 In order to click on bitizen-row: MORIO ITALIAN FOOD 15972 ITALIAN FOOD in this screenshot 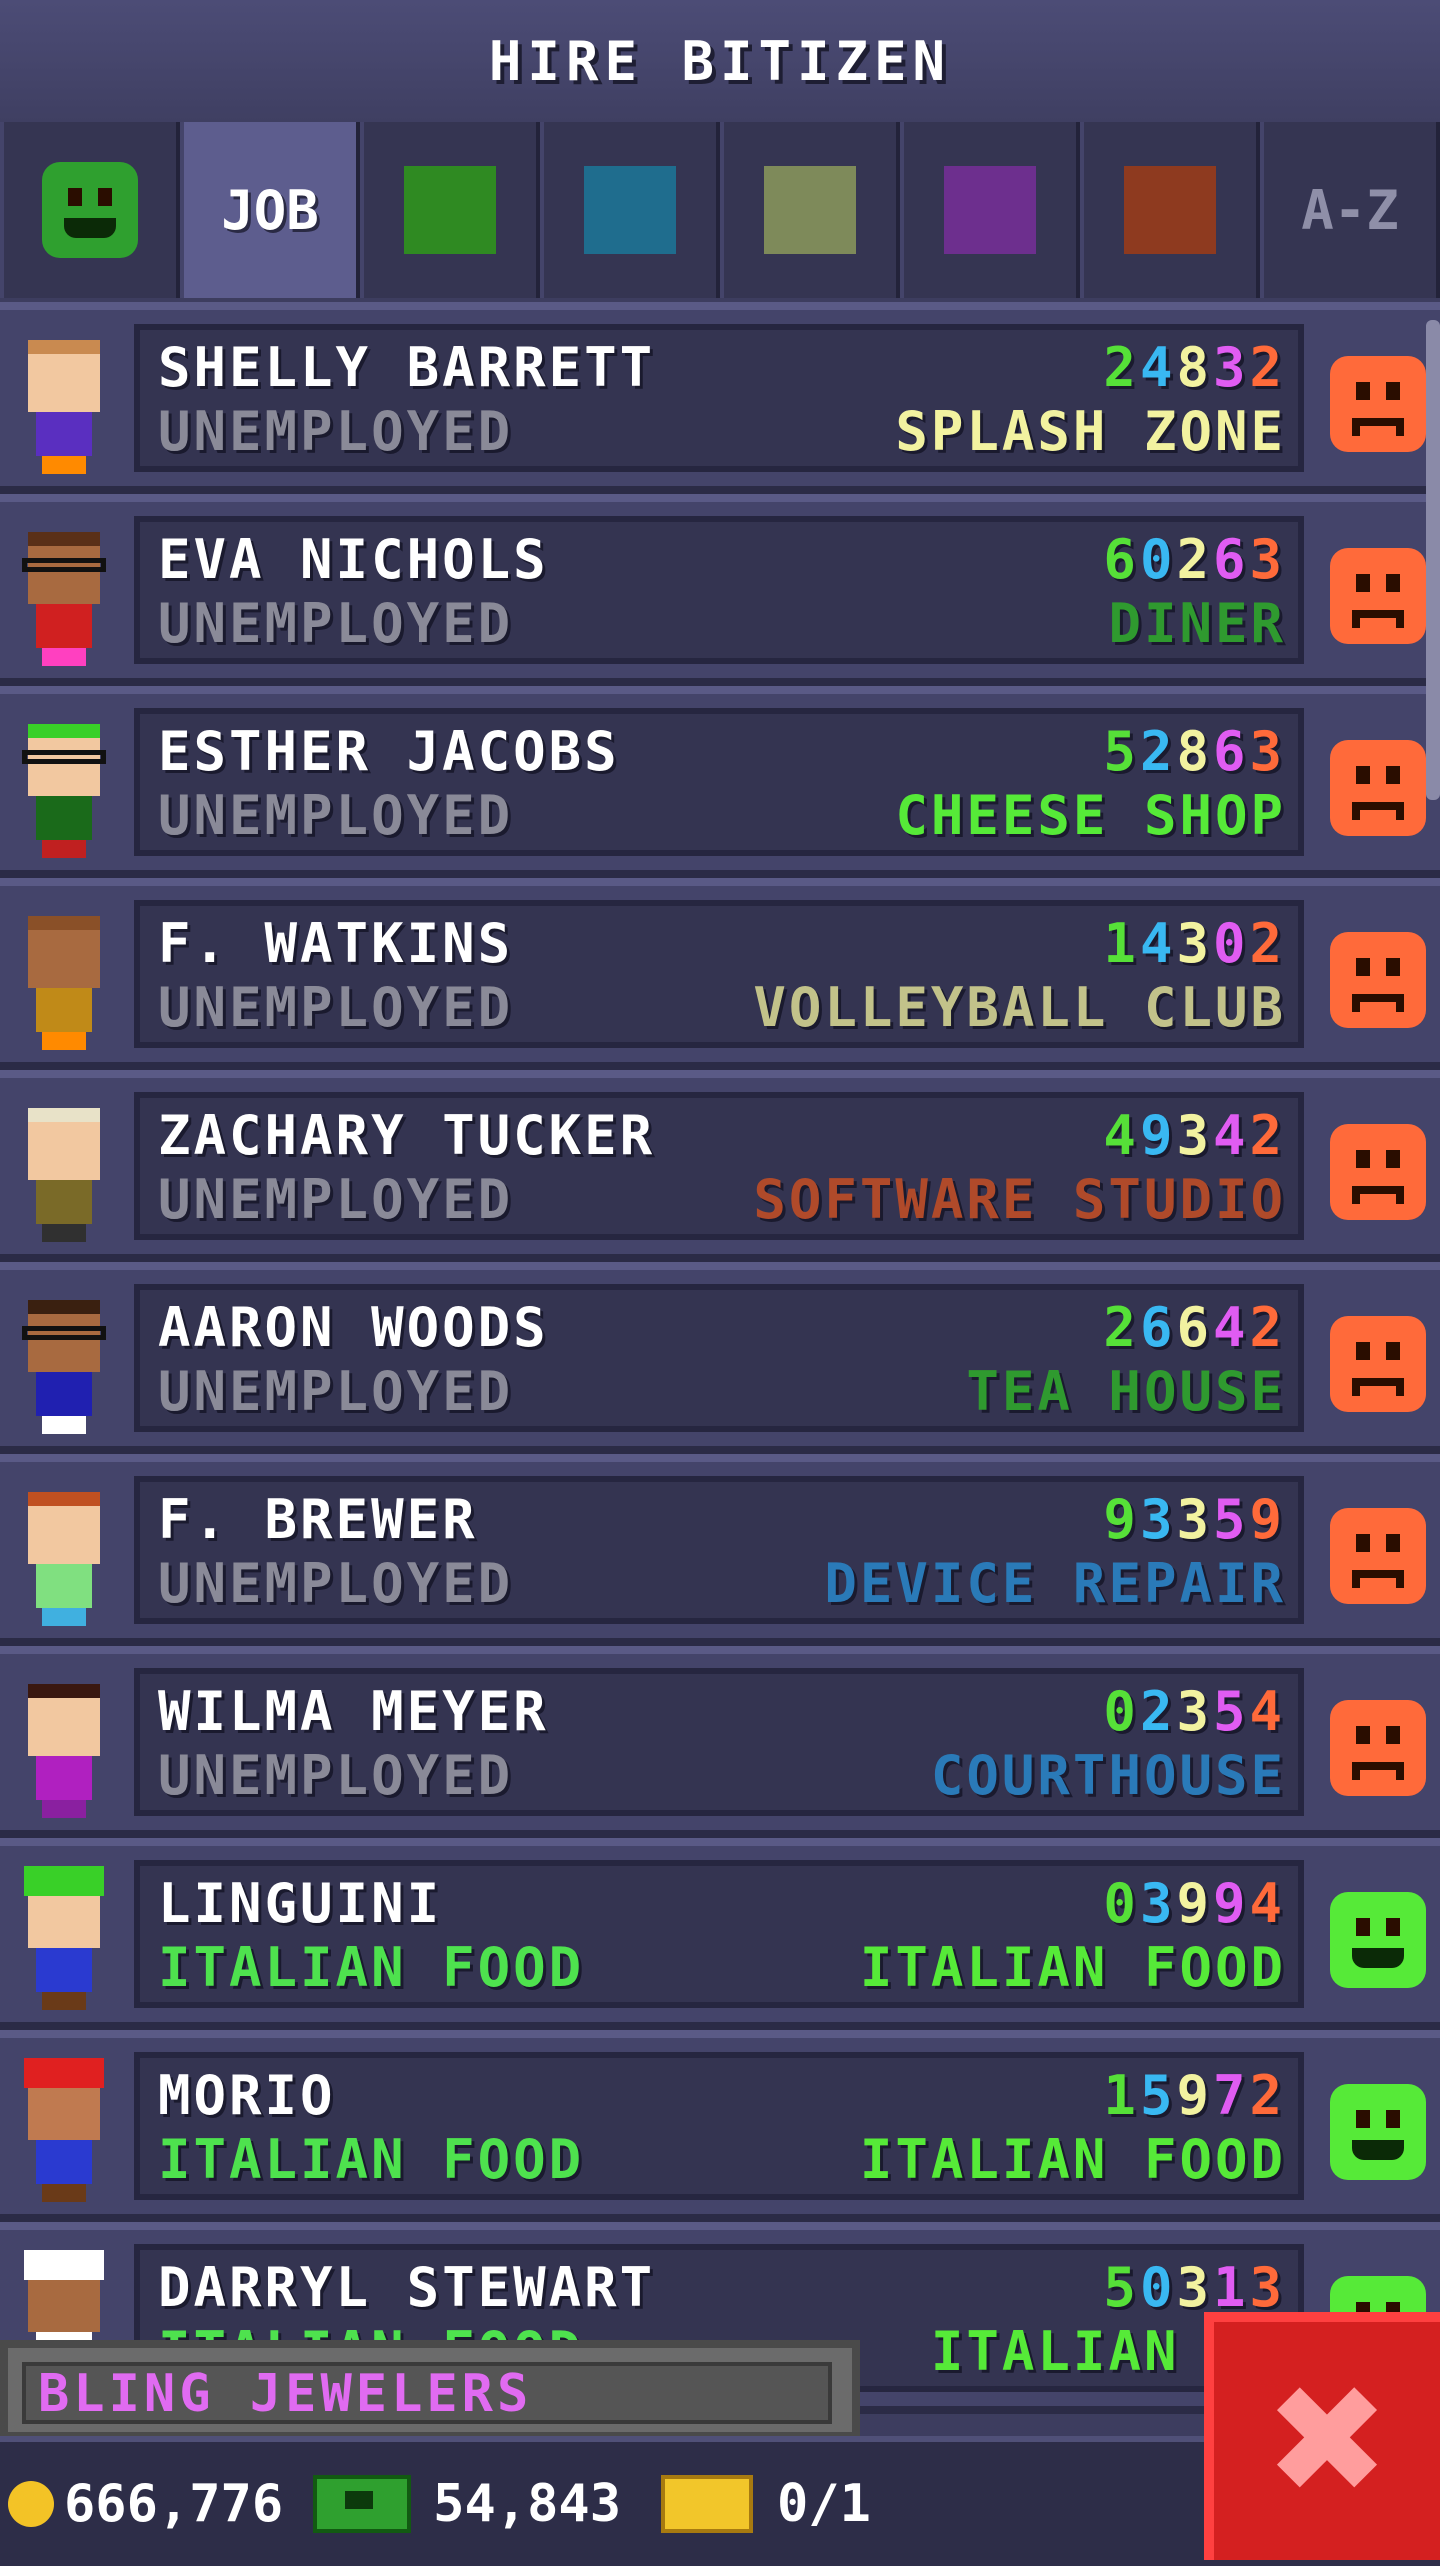, I will do `click(720, 2126)`.